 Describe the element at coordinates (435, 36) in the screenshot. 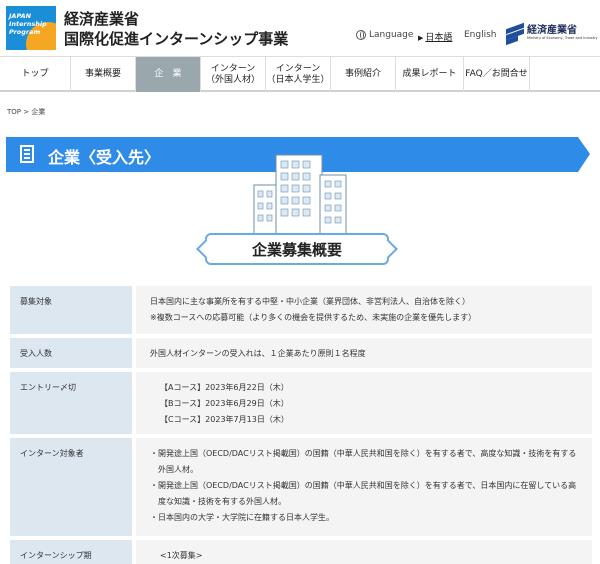

I see `lang-japanese-link: 日本語` at that location.